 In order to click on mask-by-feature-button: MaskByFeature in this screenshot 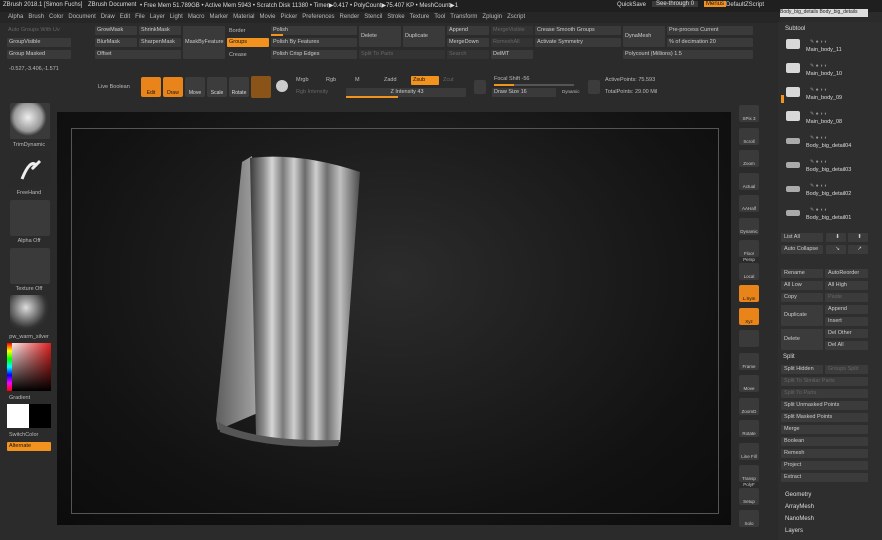, I will do `click(204, 42)`.